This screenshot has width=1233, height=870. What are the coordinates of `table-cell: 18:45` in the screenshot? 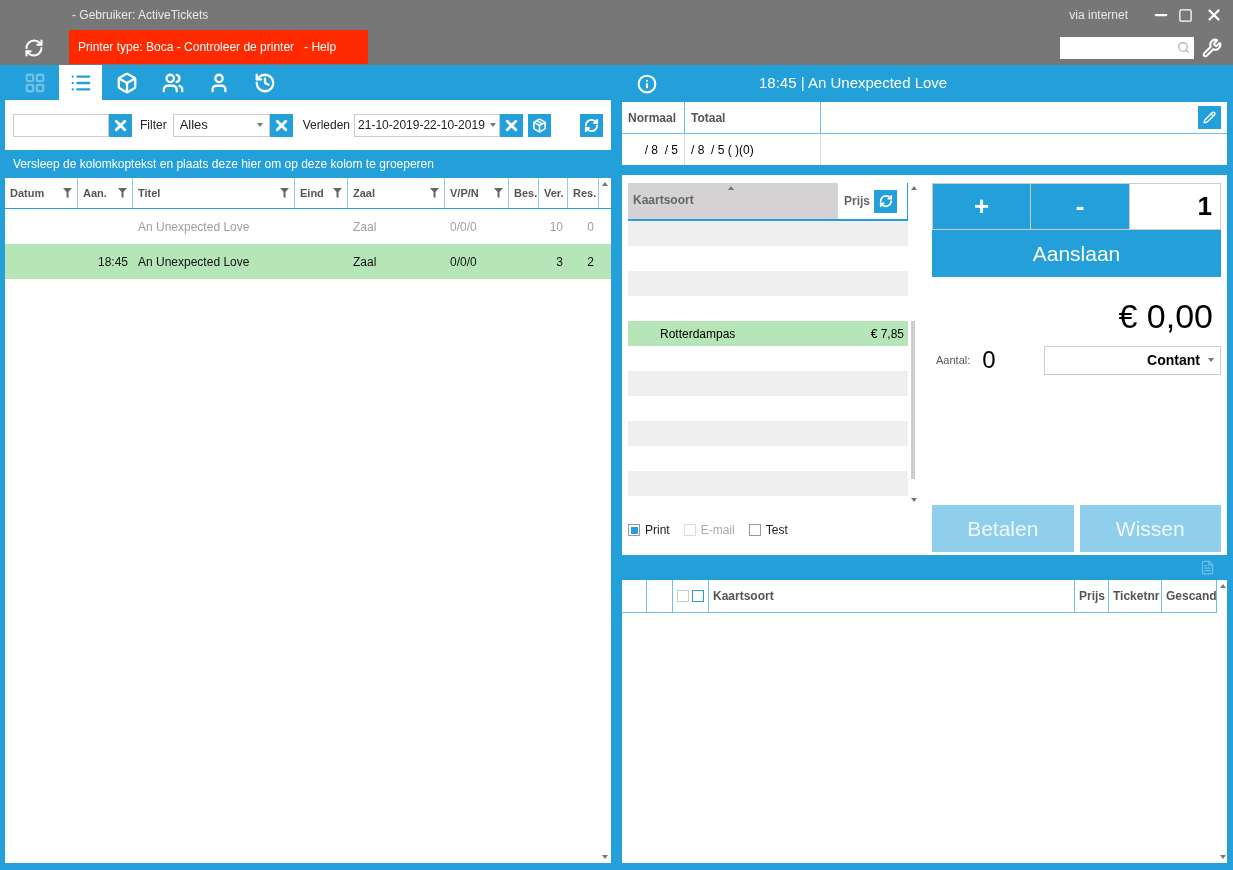 It's located at (112, 261).